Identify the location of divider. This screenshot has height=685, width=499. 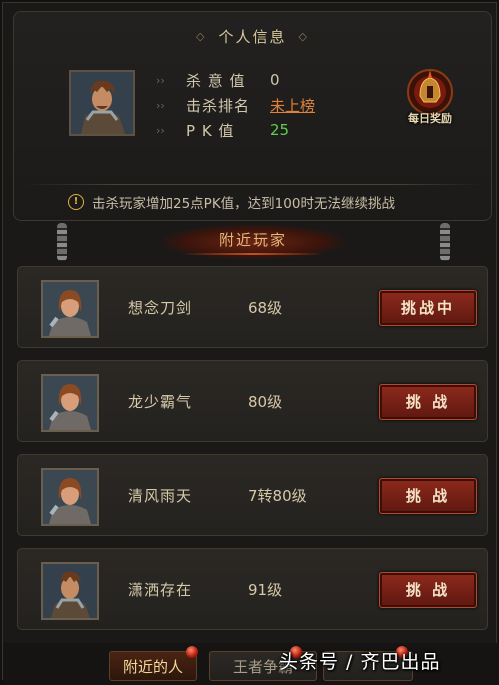
(253, 184).